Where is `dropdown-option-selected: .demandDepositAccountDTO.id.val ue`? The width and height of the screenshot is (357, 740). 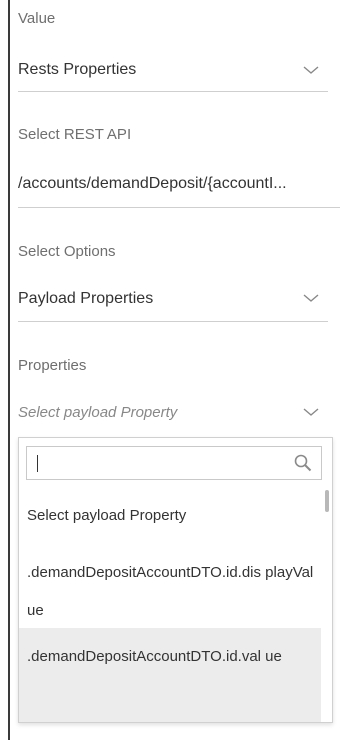 dropdown-option-selected: .demandDepositAccountDTO.id.val ue is located at coordinates (170, 675).